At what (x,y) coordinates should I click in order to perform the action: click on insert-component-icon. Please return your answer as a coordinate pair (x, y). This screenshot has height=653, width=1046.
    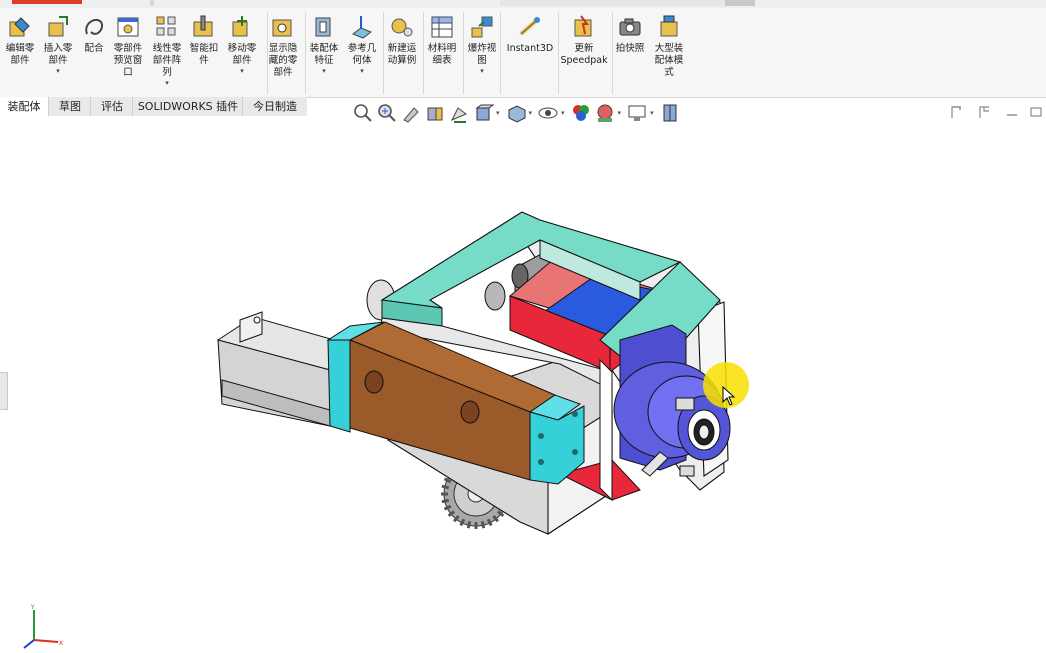
    Looking at the image, I should click on (58, 26).